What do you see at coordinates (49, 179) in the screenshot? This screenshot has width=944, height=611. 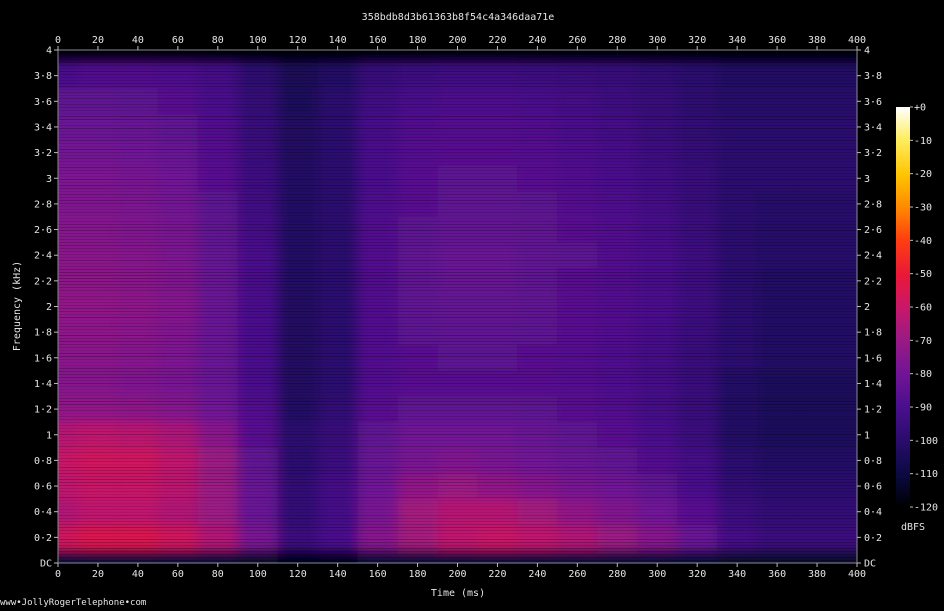 I see `y-tick-label-left: 3` at bounding box center [49, 179].